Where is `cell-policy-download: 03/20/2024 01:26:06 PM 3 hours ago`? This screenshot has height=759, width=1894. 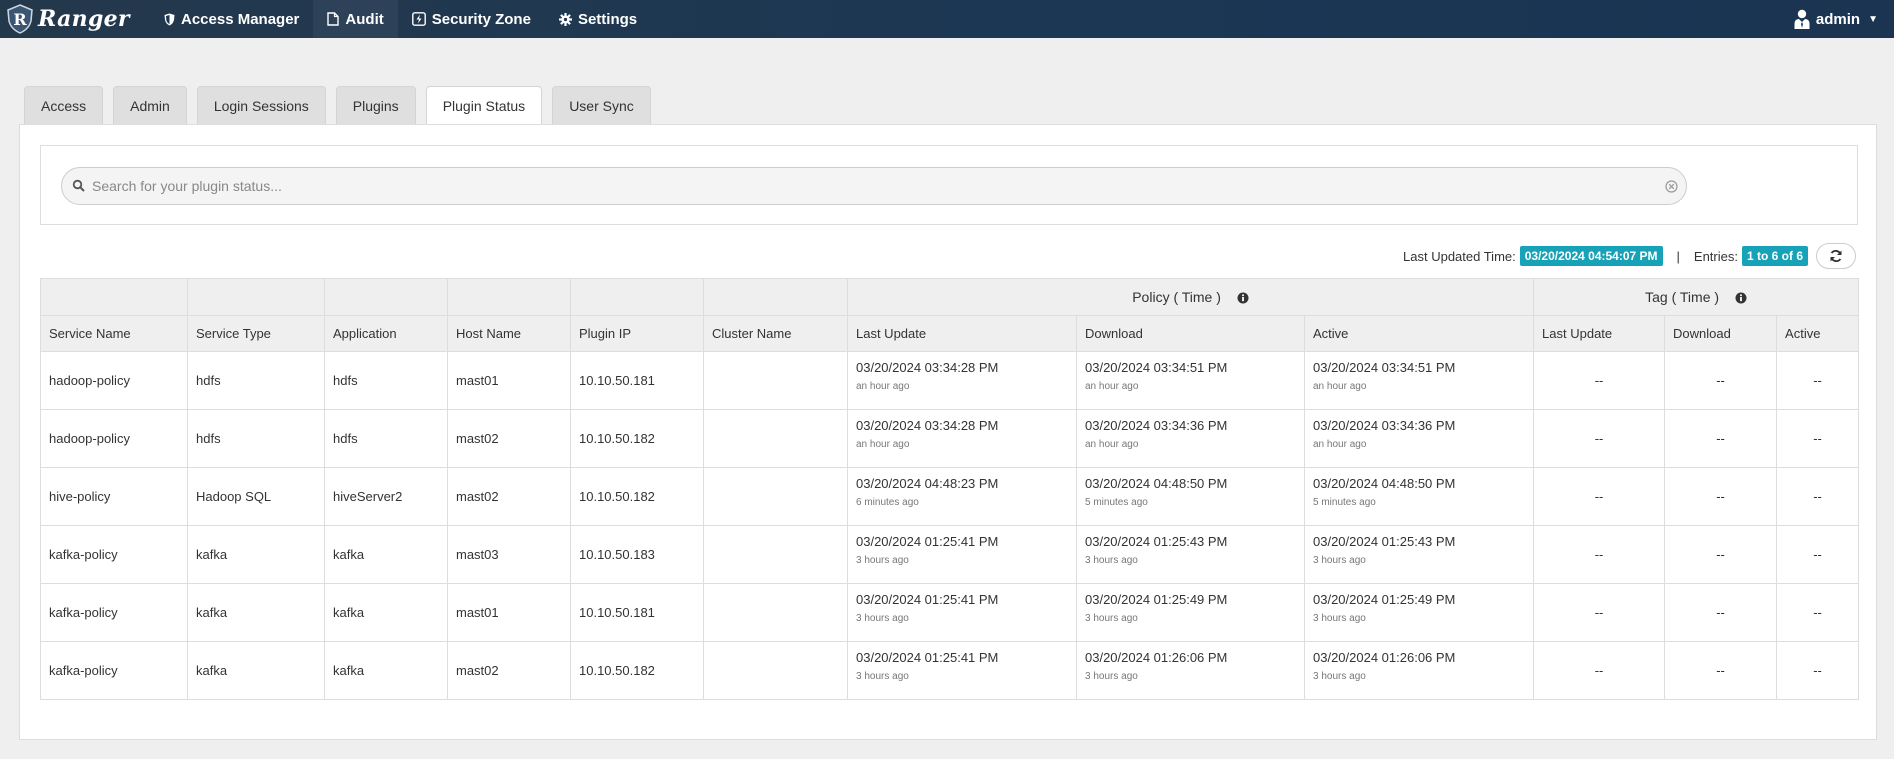
cell-policy-download: 03/20/2024 01:26:06 PM 3 hours ago is located at coordinates (1190, 670).